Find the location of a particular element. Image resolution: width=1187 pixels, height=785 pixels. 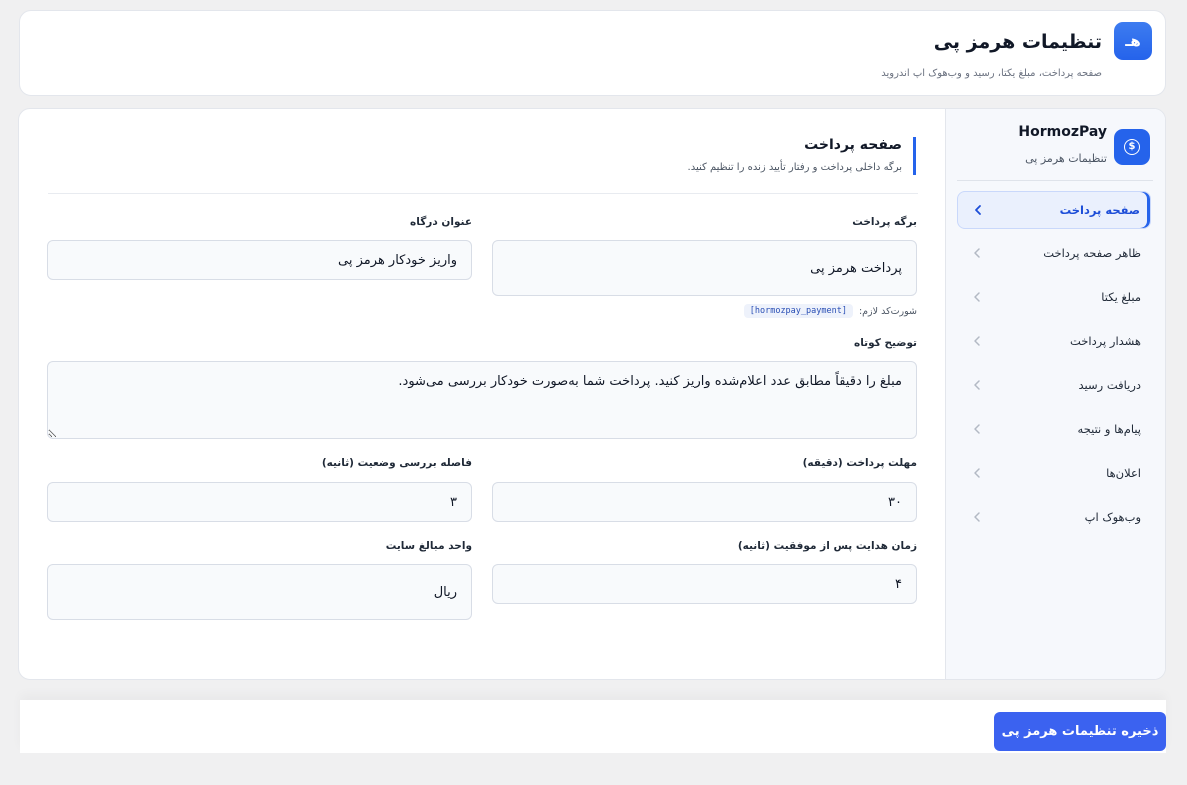

save-settings-button: ذخیره تنظیمات هرمز پی is located at coordinates (1080, 731).